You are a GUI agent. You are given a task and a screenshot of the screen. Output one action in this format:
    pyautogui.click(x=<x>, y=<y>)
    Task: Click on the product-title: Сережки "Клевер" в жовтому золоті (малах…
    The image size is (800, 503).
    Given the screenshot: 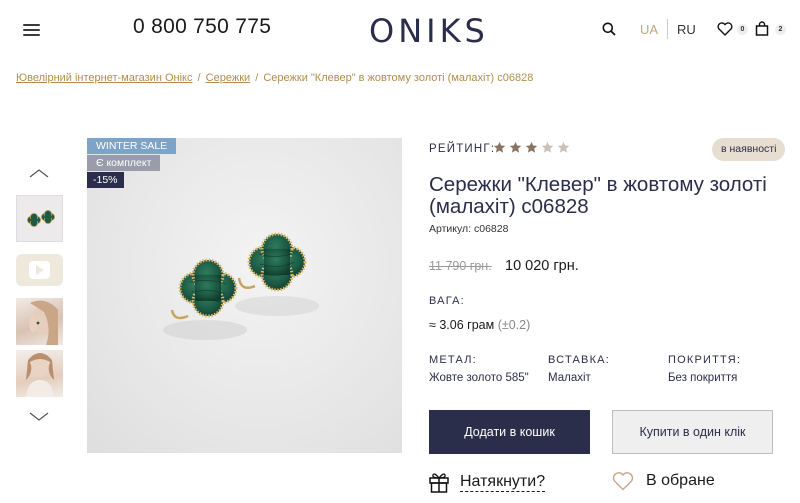 What is the action you would take?
    pyautogui.click(x=598, y=195)
    